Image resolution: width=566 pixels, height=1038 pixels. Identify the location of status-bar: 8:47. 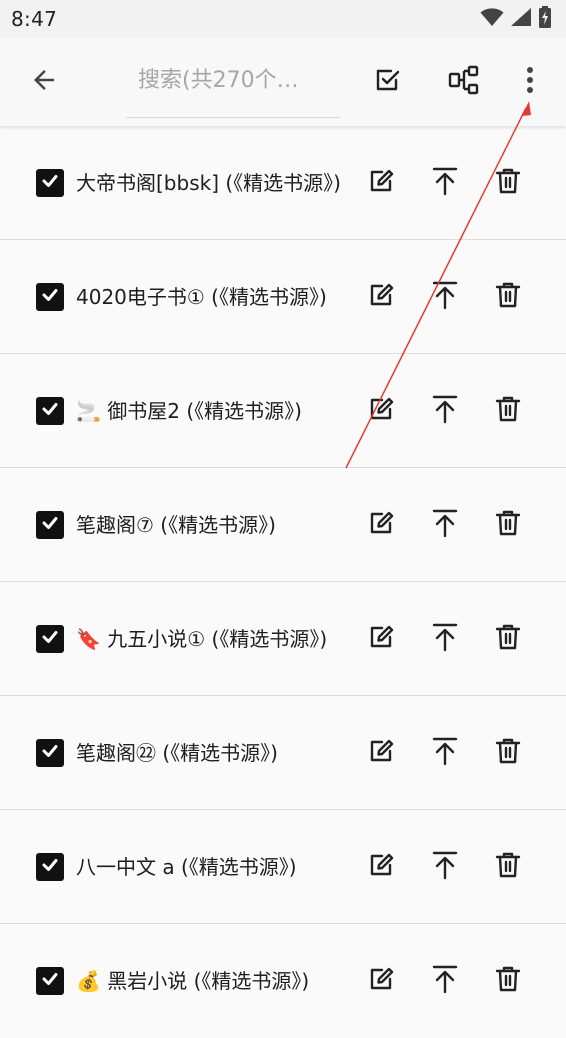
(283, 19).